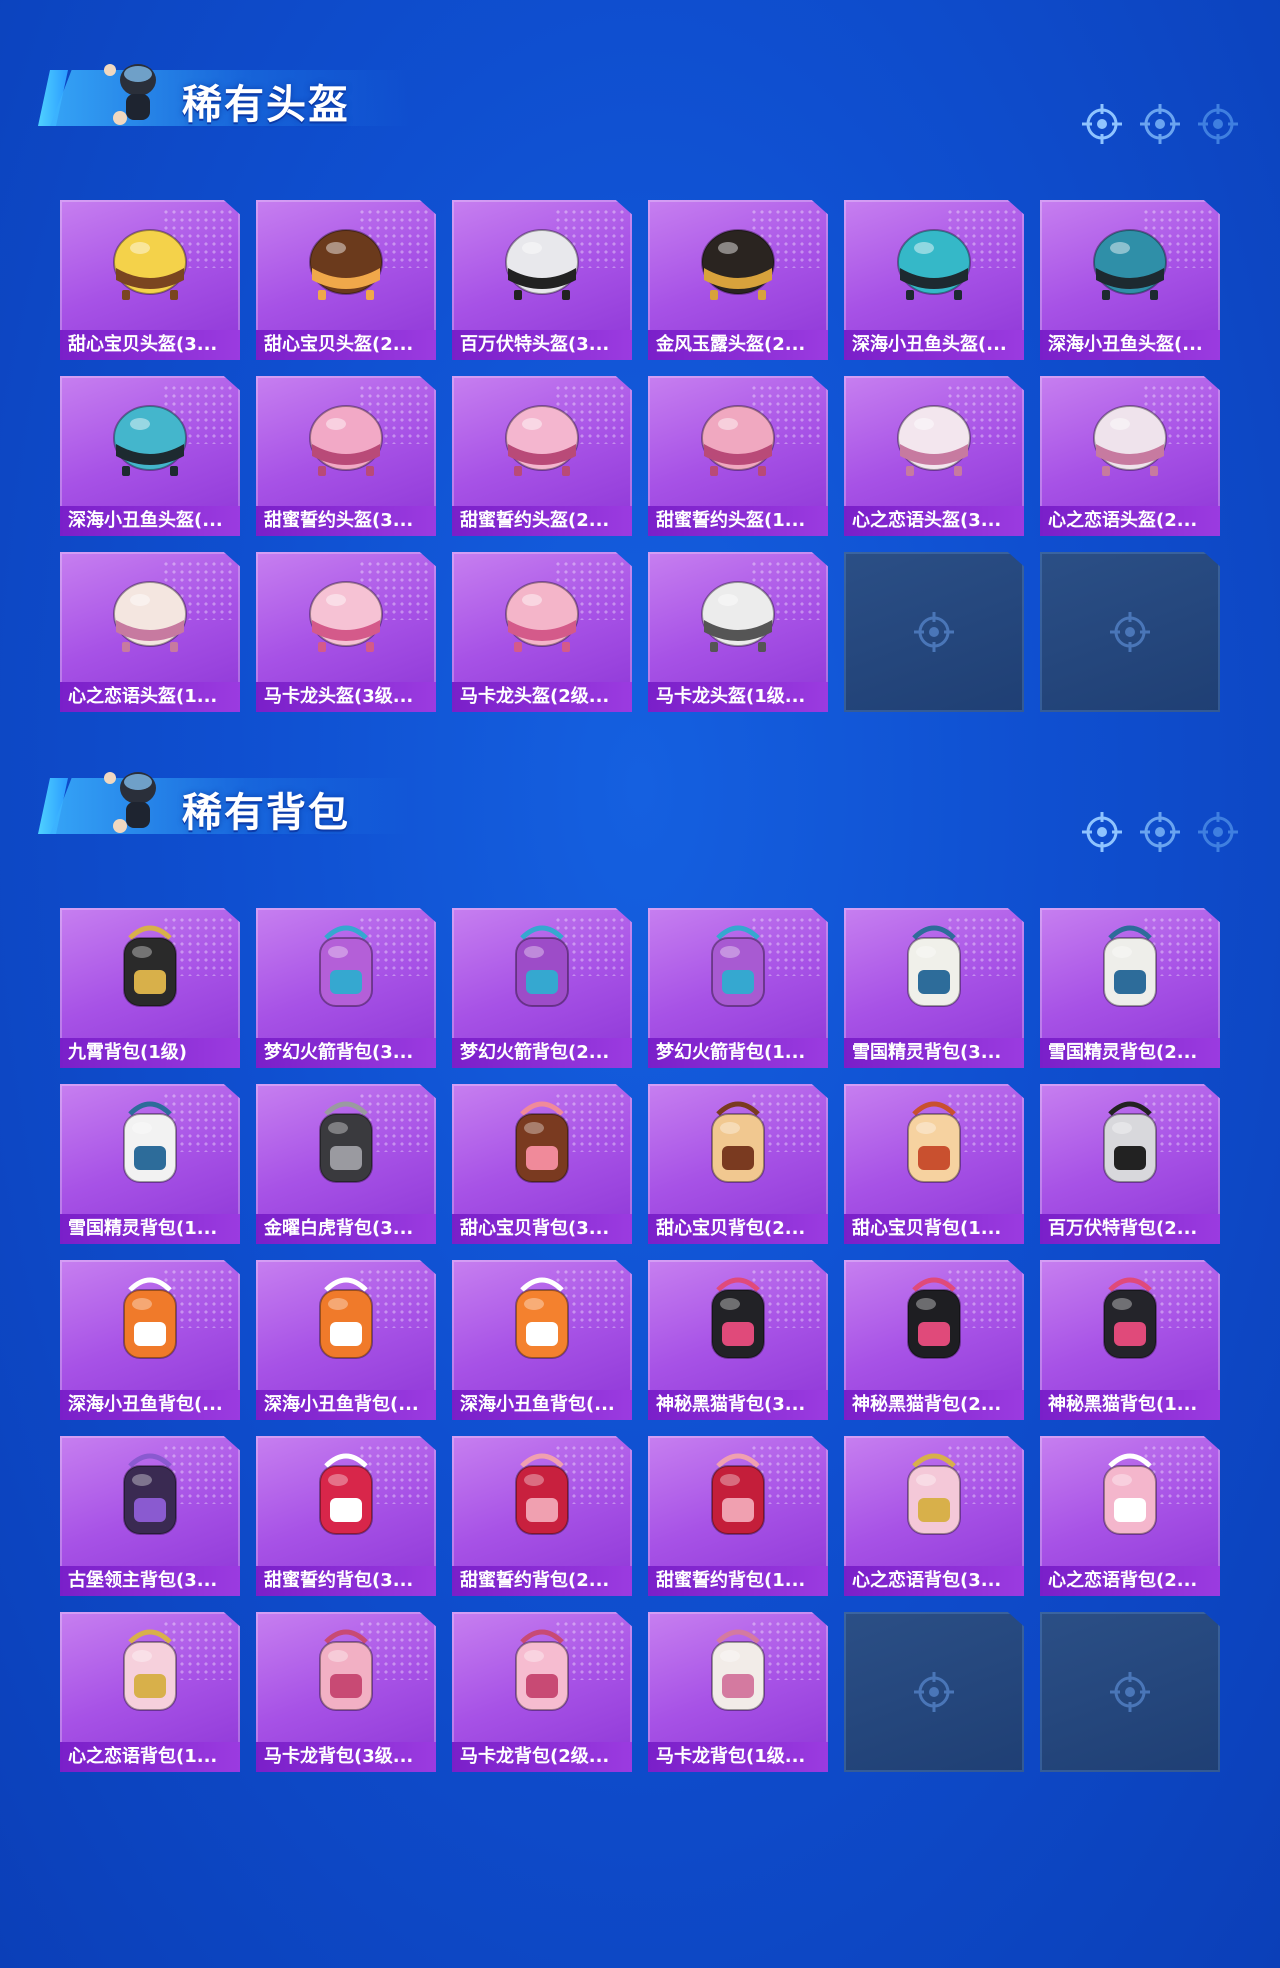 The width and height of the screenshot is (1280, 1968). What do you see at coordinates (150, 1494) in the screenshot?
I see `dark-knight-backpack-icon` at bounding box center [150, 1494].